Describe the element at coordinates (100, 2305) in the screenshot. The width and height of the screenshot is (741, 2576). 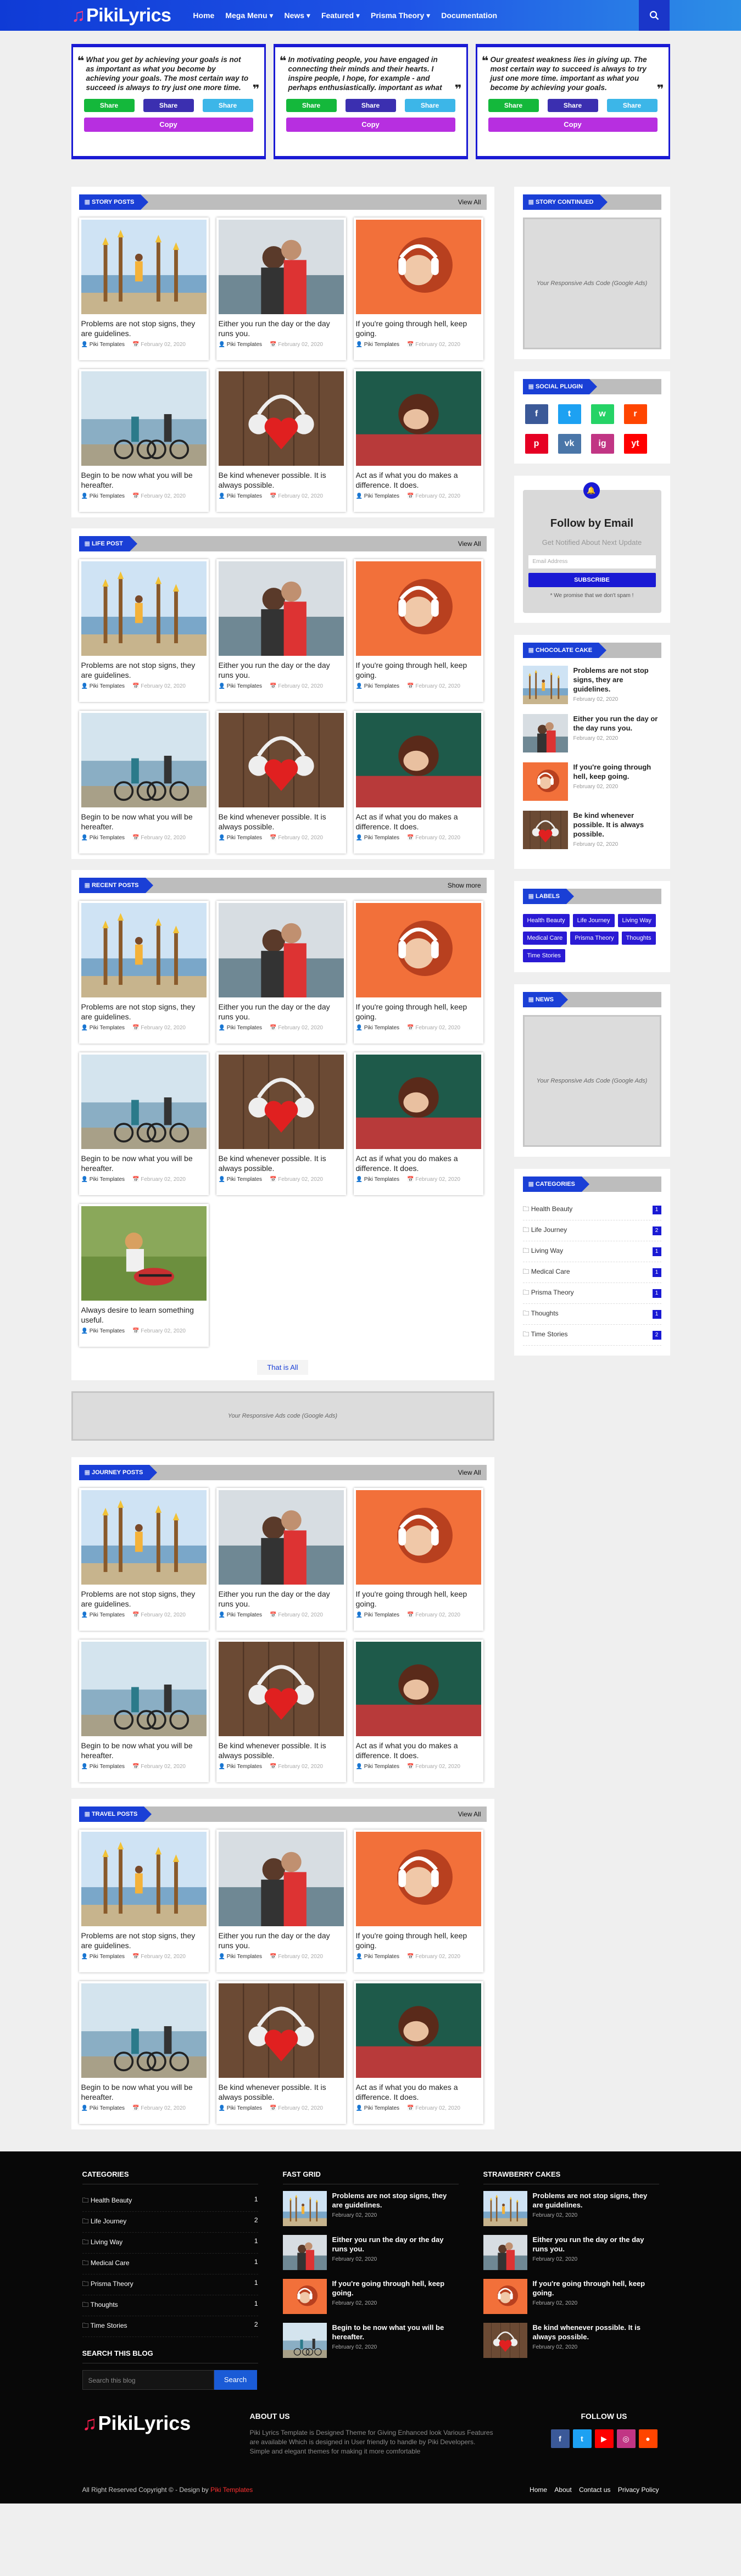
I see `category-name: 🗀 Thoughts` at that location.